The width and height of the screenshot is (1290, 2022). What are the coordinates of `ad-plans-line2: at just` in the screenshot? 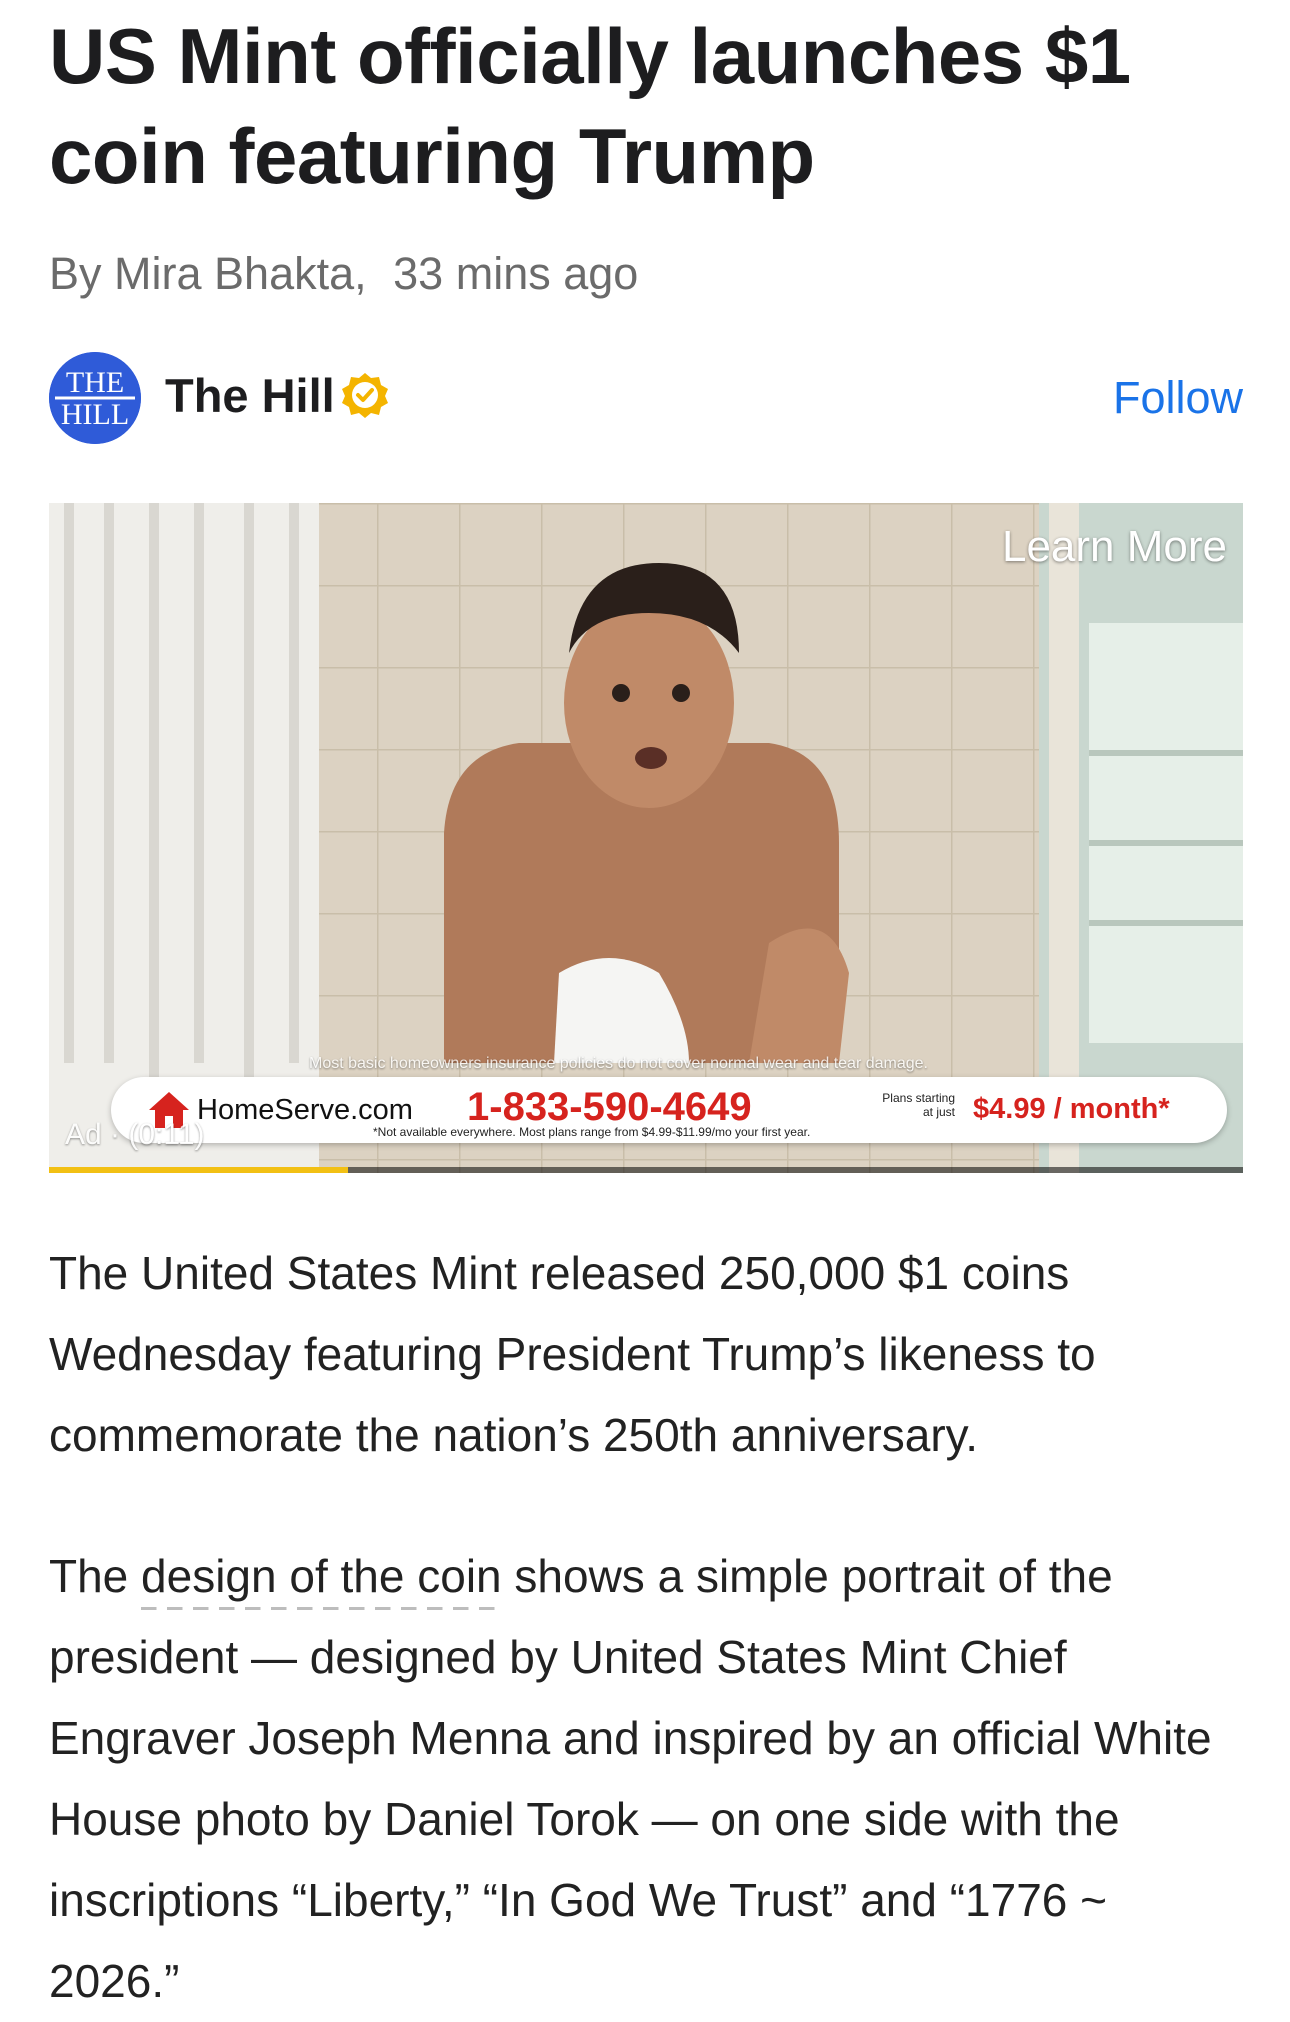 It's located at (938, 1112).